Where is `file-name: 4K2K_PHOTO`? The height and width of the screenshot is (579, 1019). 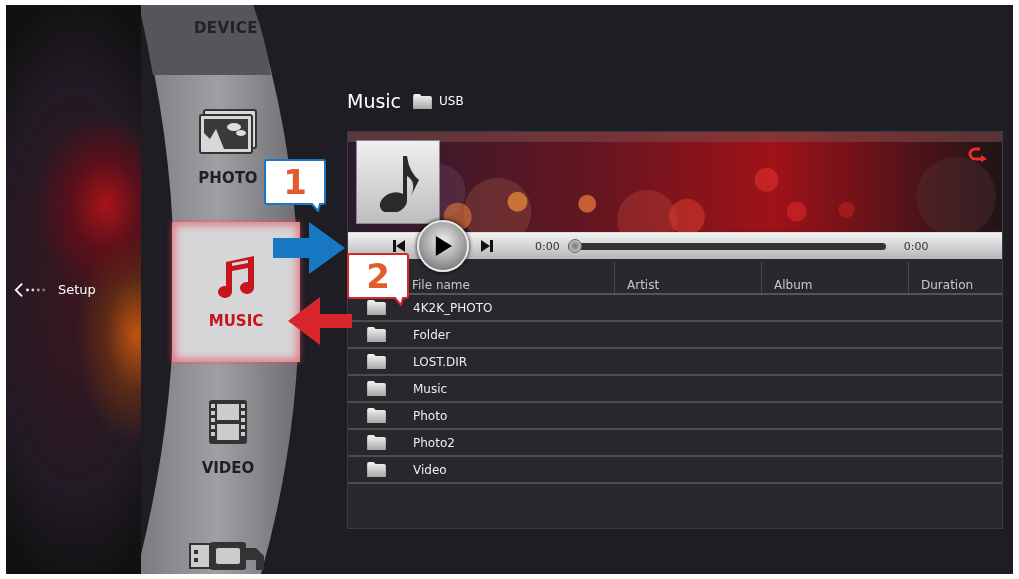 file-name: 4K2K_PHOTO is located at coordinates (453, 307).